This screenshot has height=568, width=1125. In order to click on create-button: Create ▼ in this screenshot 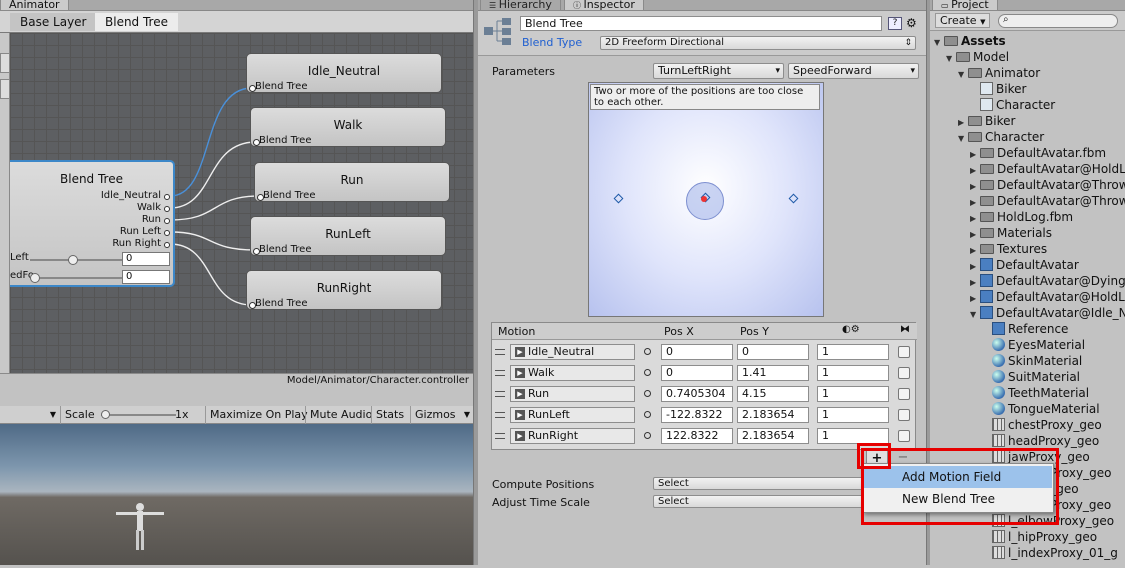, I will do `click(963, 20)`.